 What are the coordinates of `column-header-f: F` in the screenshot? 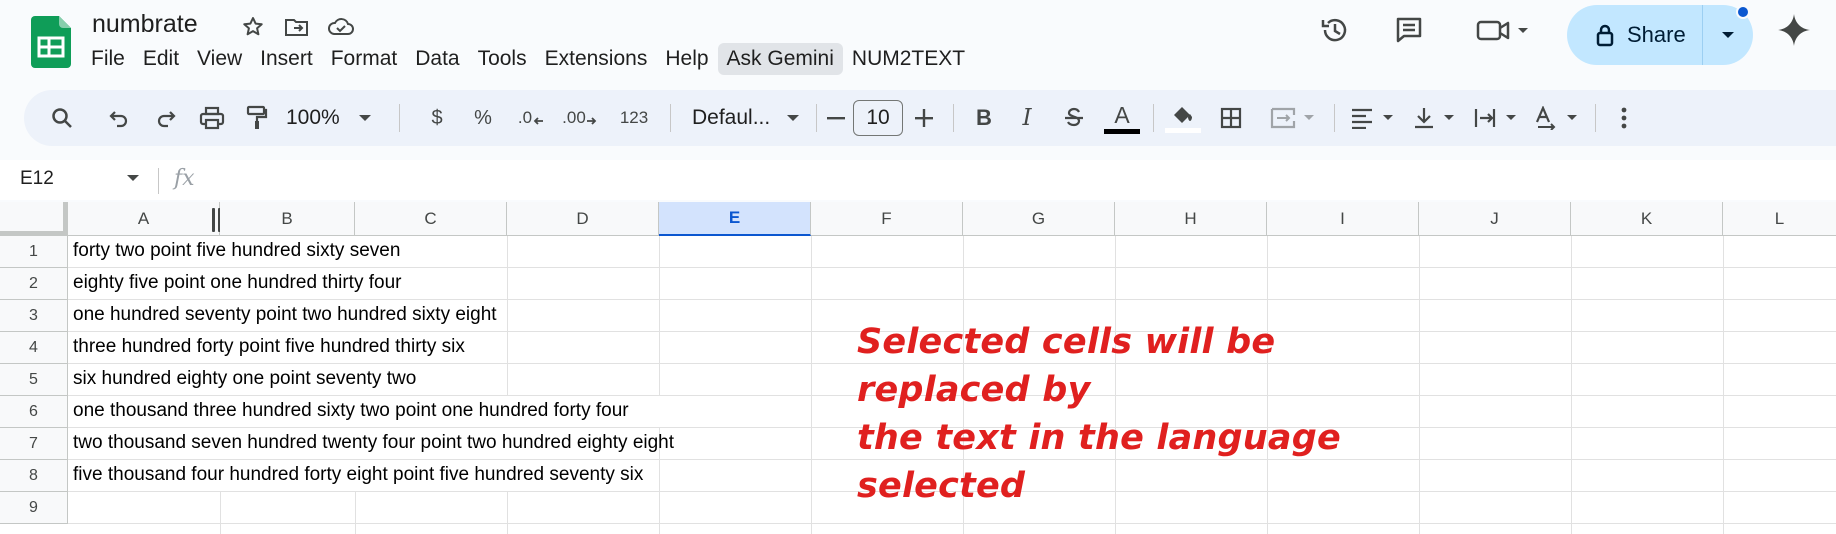 It's located at (887, 219).